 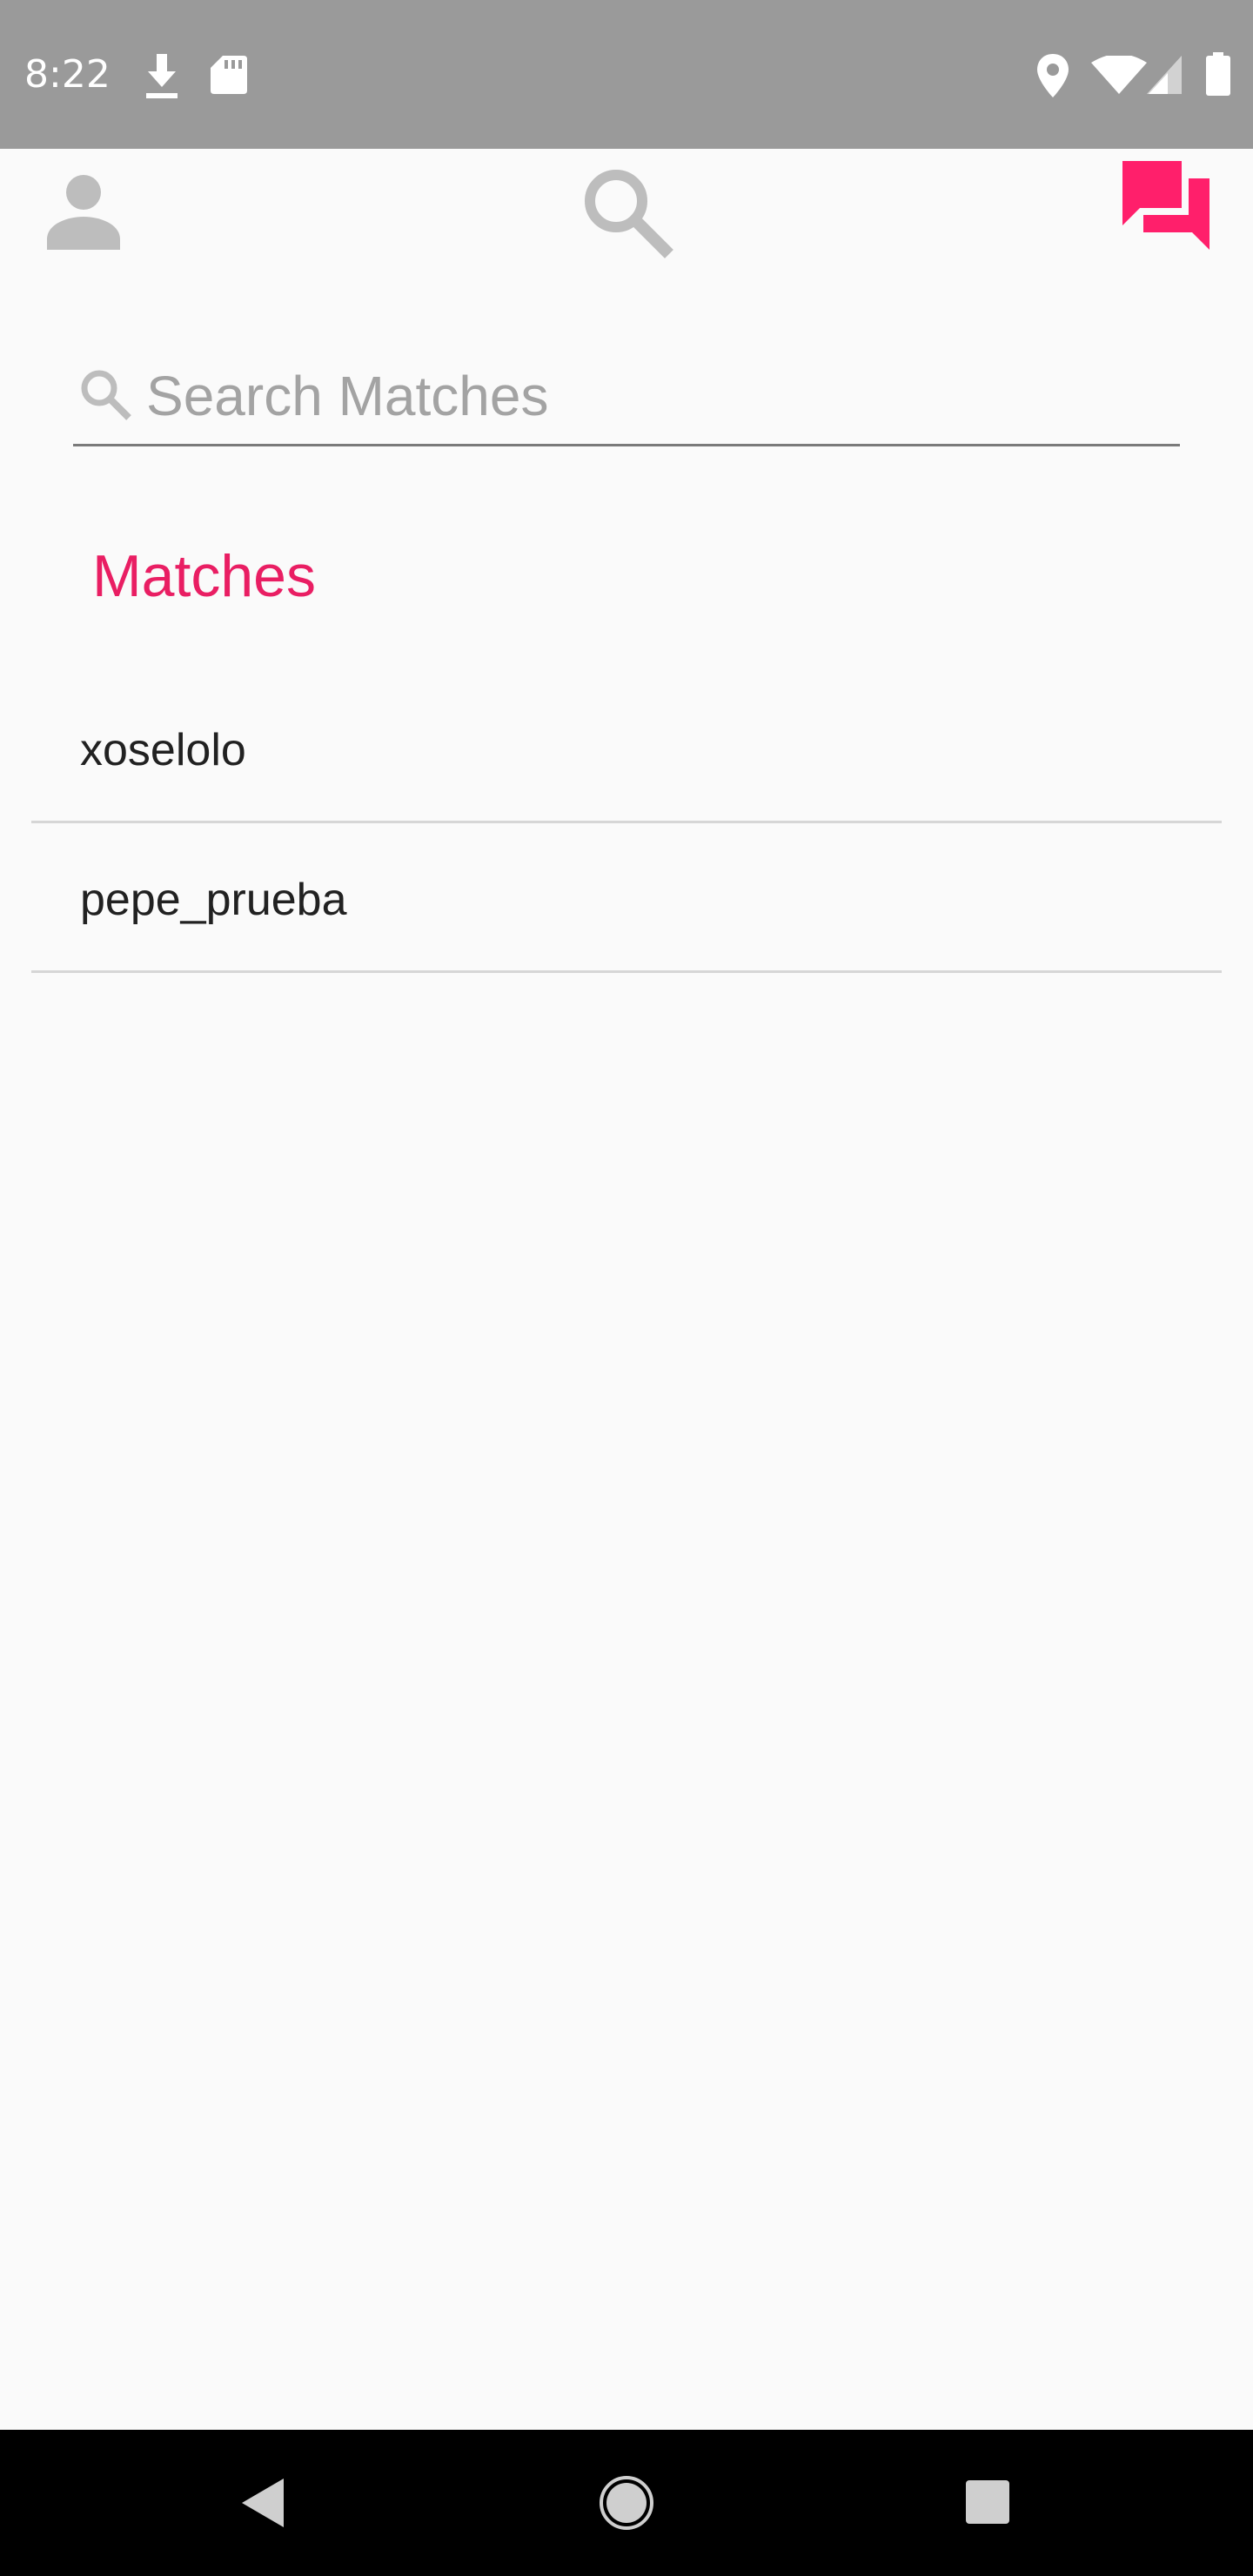 I want to click on sd-card-icon, so click(x=229, y=75).